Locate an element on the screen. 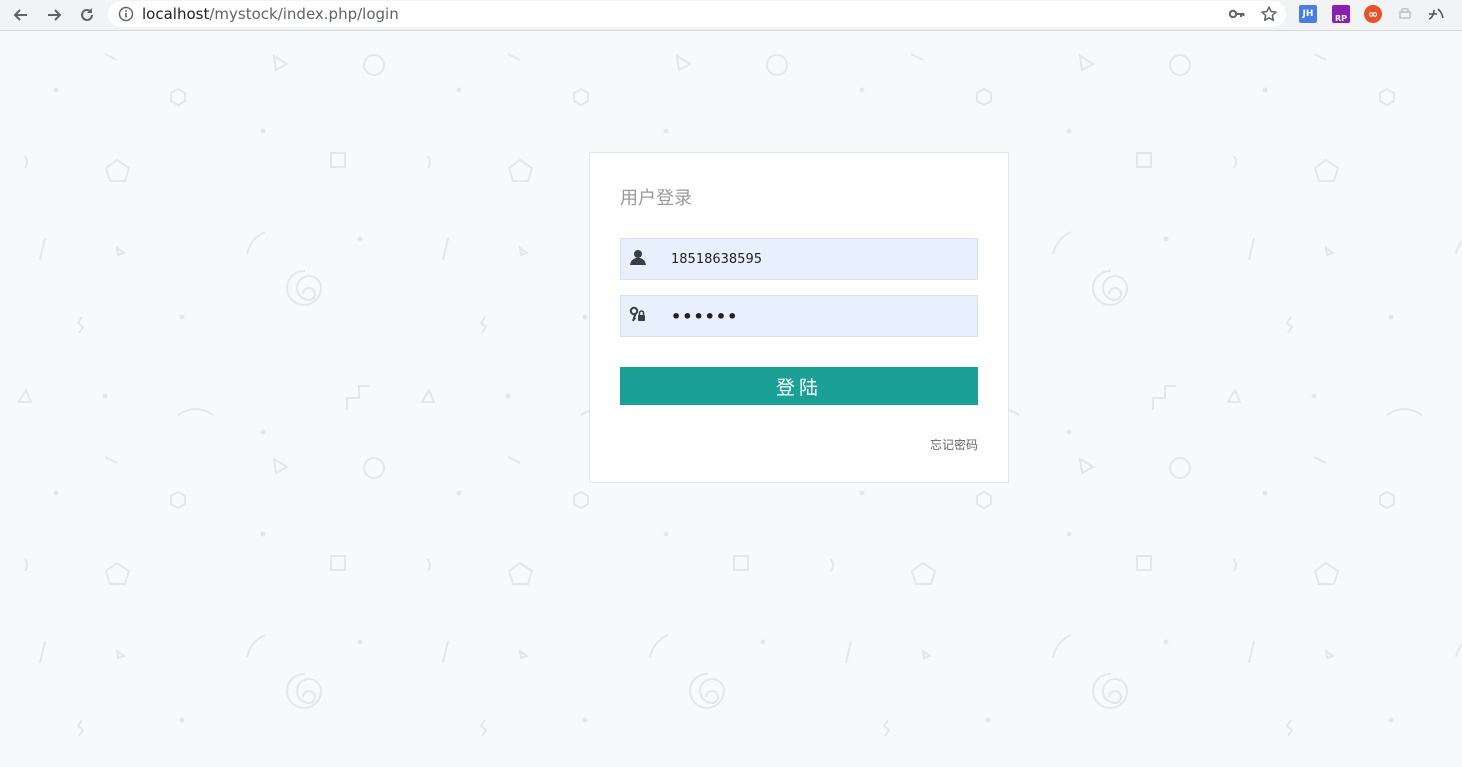 The width and height of the screenshot is (1462, 767). user-icon is located at coordinates (638, 257).